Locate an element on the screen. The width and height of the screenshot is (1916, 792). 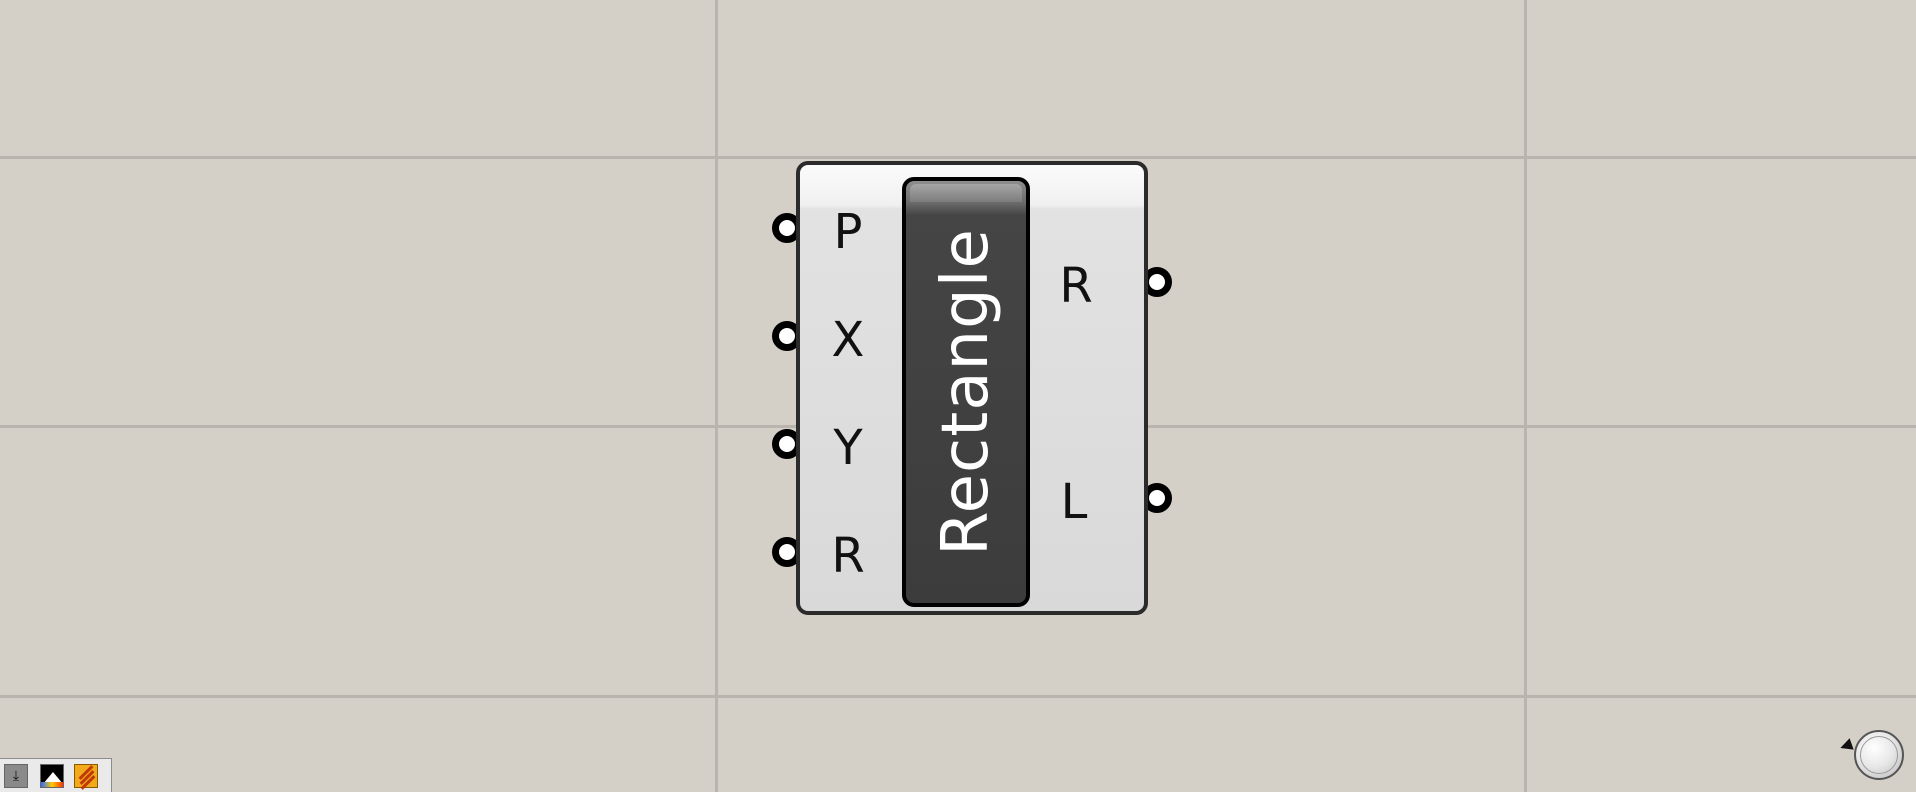
component-body: P X Y R Rectangle R L is located at coordinates (972, 388).